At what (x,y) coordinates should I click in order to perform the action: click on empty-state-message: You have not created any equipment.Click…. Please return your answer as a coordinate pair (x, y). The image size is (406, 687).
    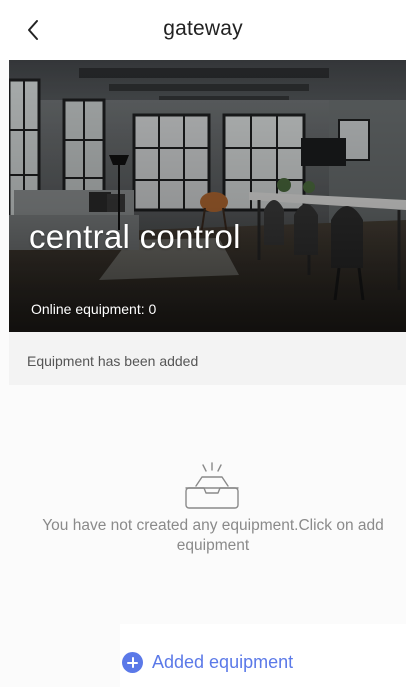
    Looking at the image, I should click on (213, 535).